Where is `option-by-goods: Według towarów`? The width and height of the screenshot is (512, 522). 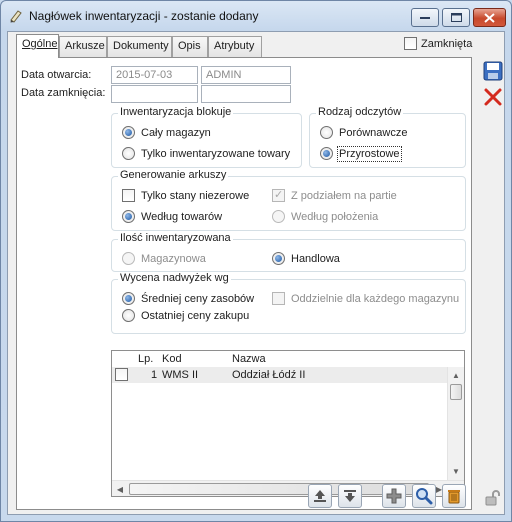
option-by-goods: Według towarów is located at coordinates (172, 216).